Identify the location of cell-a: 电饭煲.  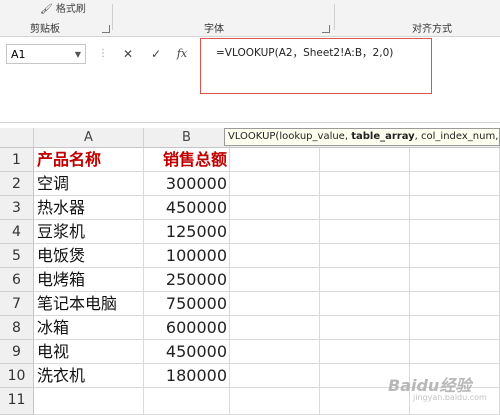
(89, 256).